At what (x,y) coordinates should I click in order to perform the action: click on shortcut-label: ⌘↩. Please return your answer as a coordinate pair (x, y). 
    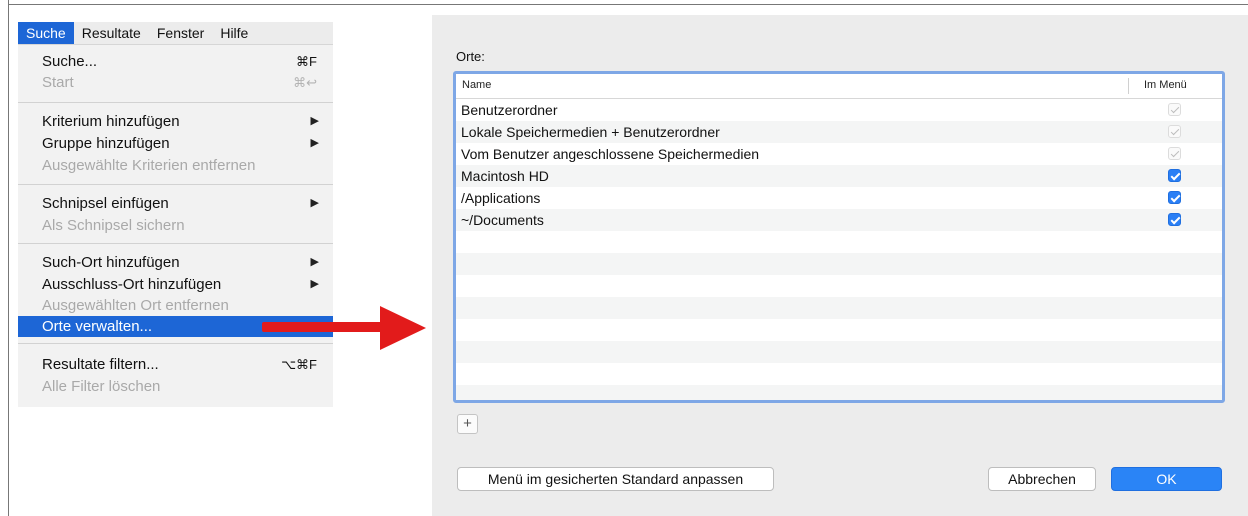
    Looking at the image, I should click on (305, 82).